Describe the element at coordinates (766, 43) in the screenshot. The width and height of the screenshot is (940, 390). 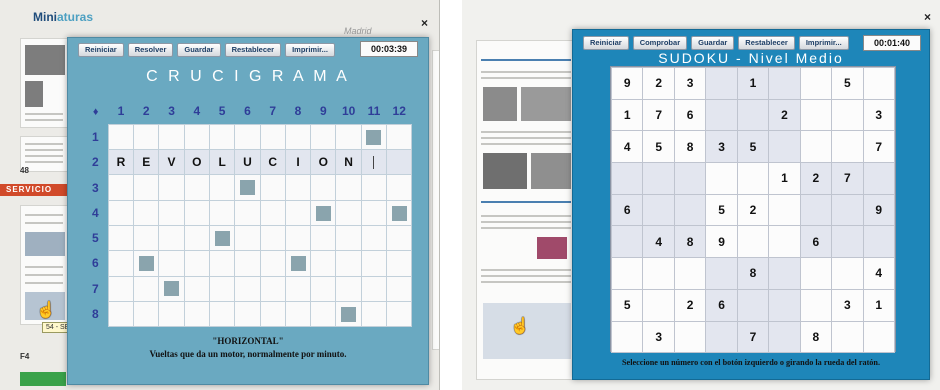
I see `restore-button: Restablecer` at that location.